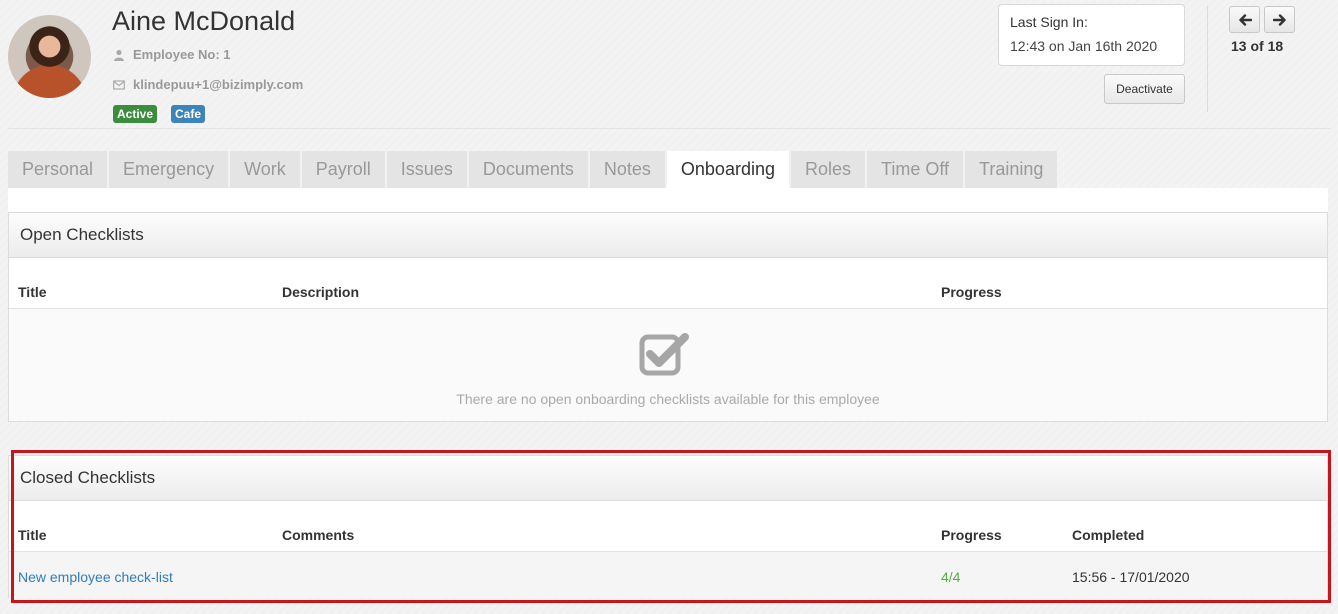  What do you see at coordinates (668, 478) in the screenshot?
I see `closed-checklists-title: Closed Checklists` at bounding box center [668, 478].